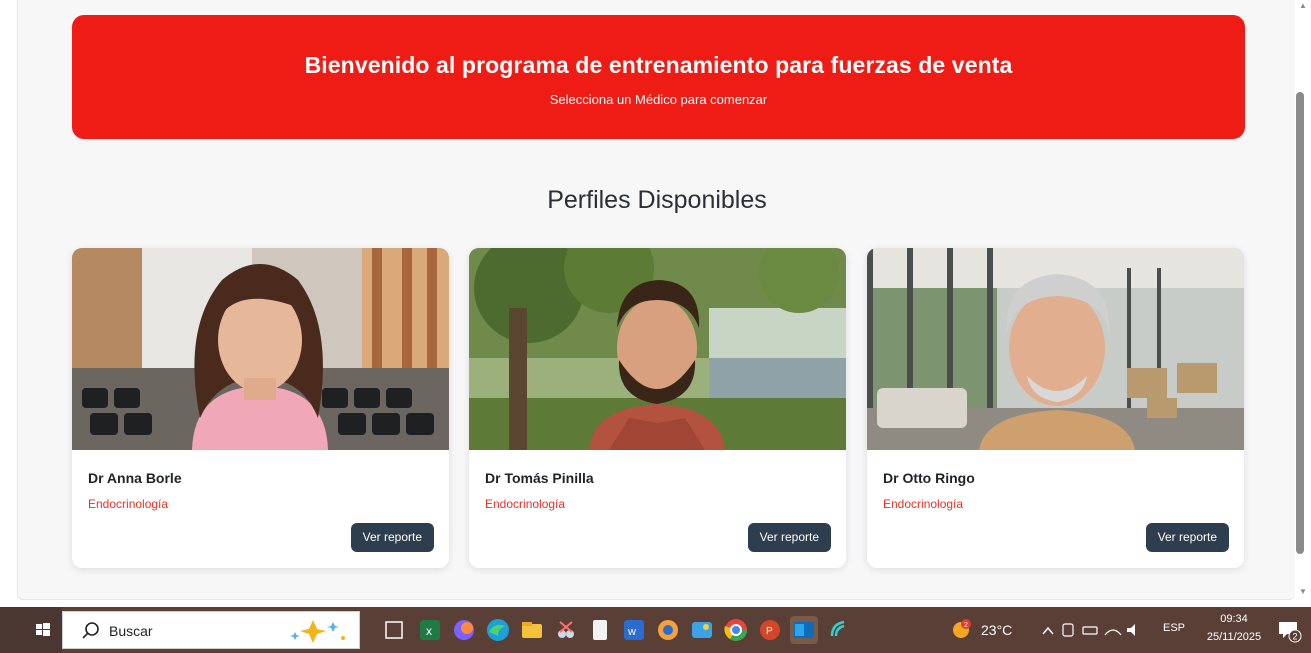  What do you see at coordinates (1289, 630) in the screenshot?
I see `notification-icon: 2` at bounding box center [1289, 630].